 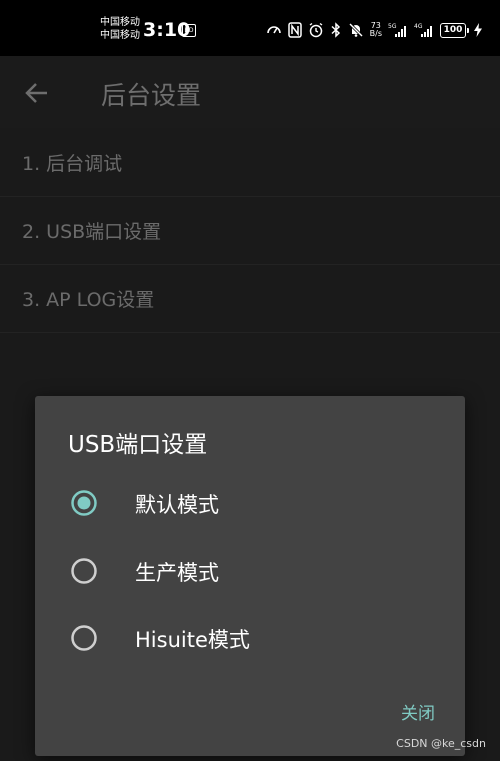 What do you see at coordinates (37, 93) in the screenshot?
I see `arrow-left-icon` at bounding box center [37, 93].